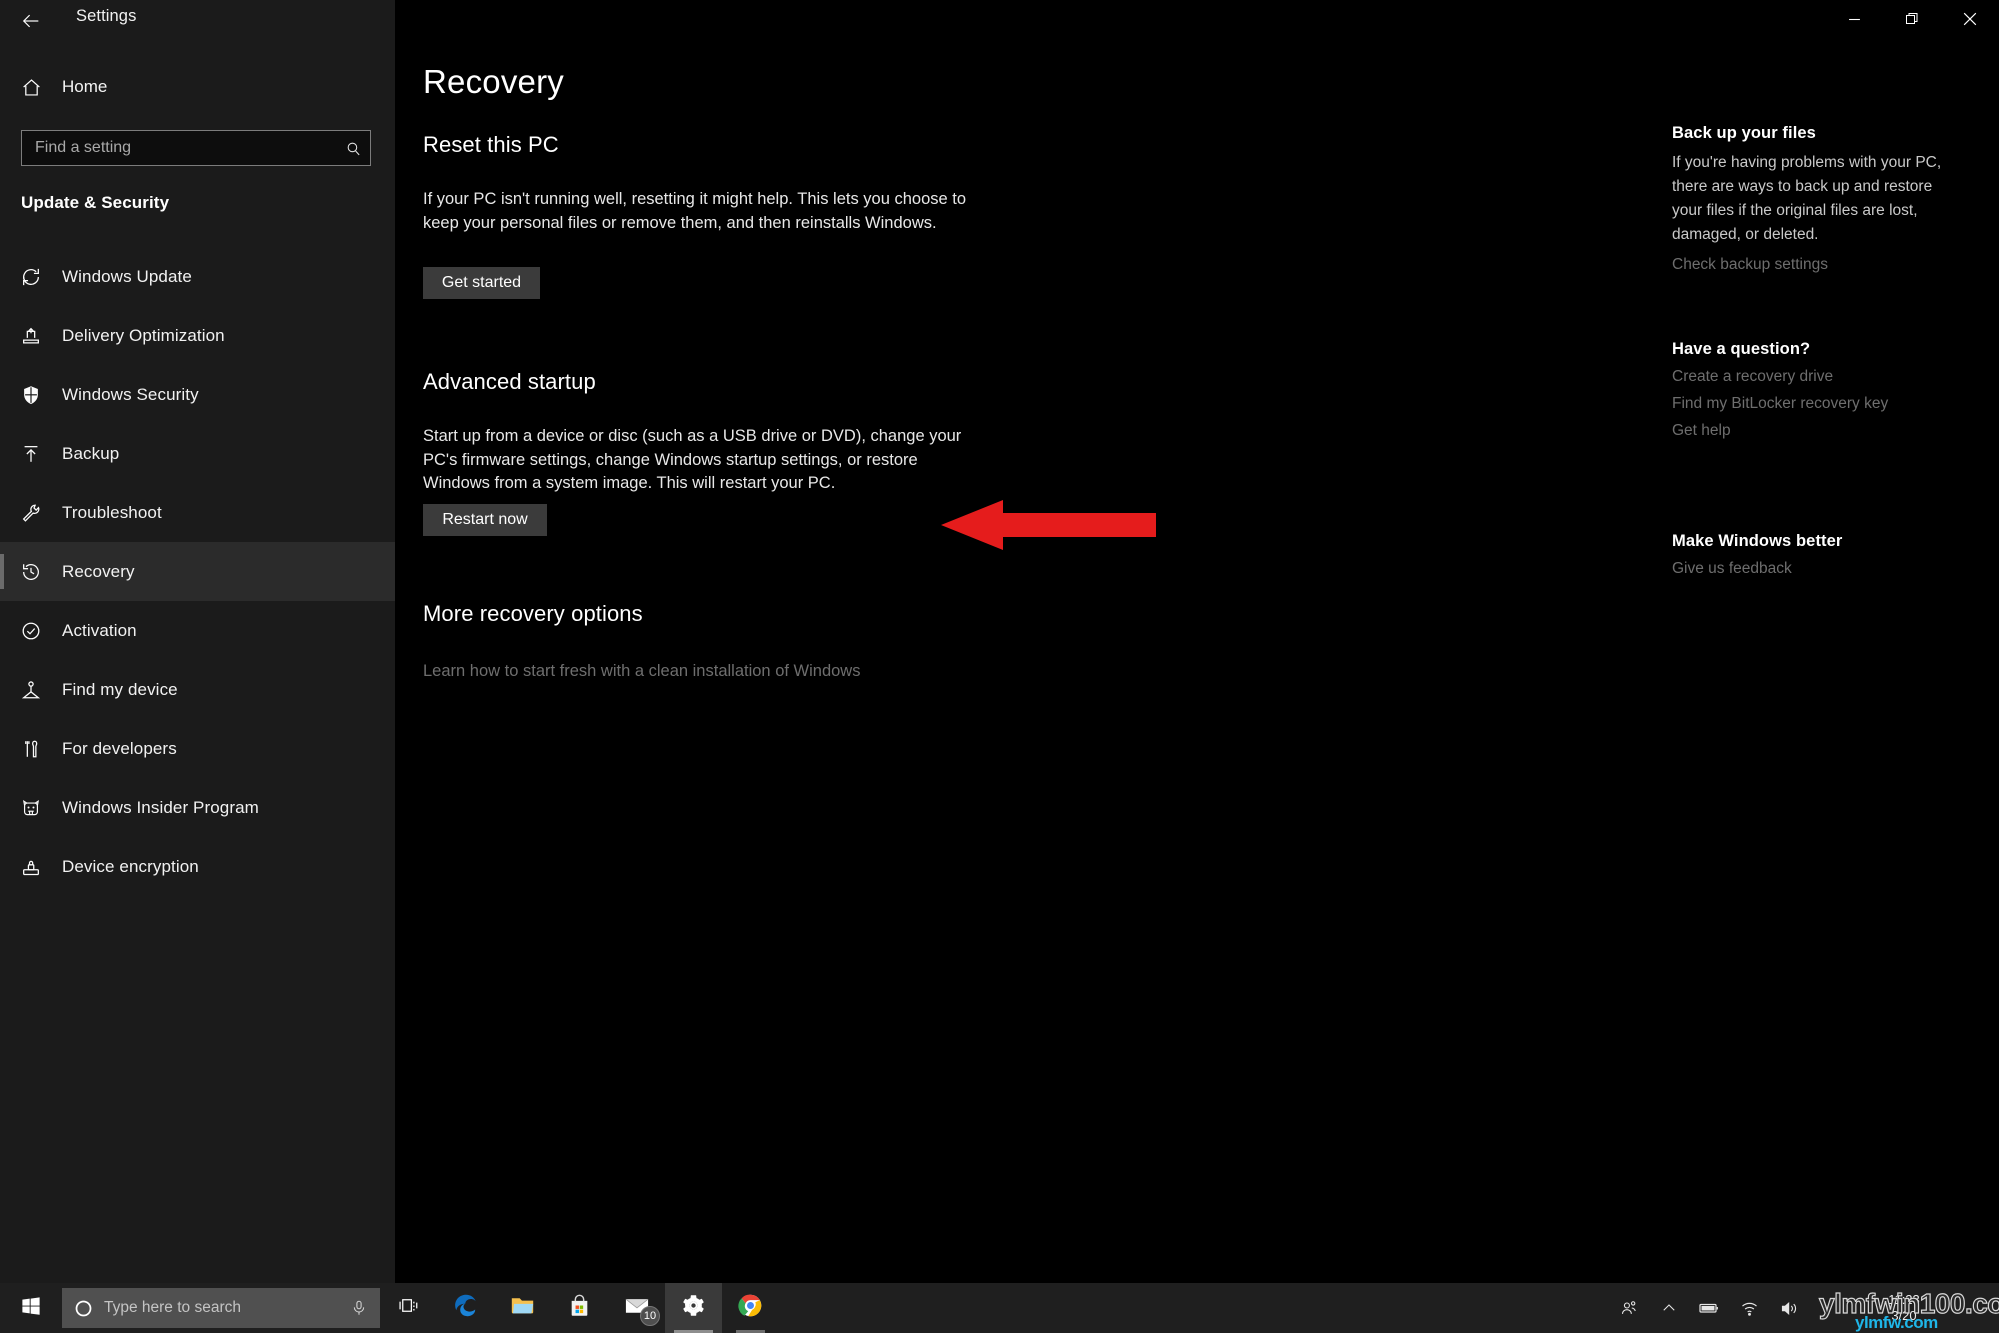  What do you see at coordinates (143, 335) in the screenshot?
I see `sidebar-item-label: Delivery Optimization` at bounding box center [143, 335].